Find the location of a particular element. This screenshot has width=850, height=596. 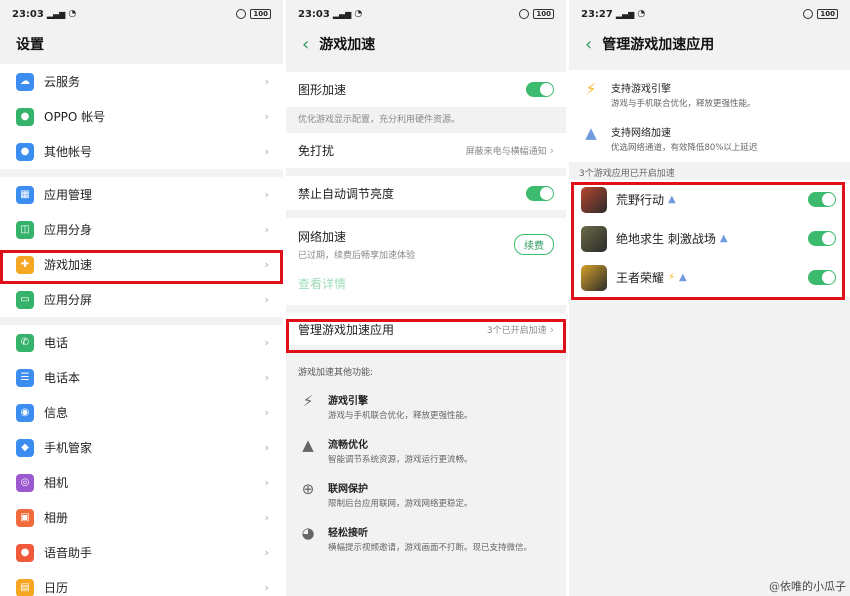

graphics-accel-row: 图形加速 is located at coordinates (426, 89).